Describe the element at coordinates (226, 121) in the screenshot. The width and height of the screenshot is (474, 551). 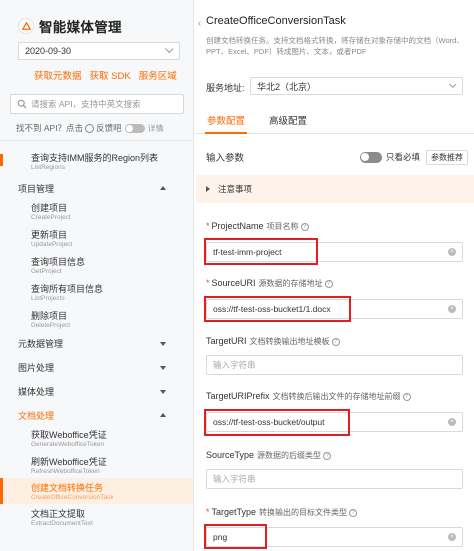
I see `tab-params-config: 参数配置` at that location.